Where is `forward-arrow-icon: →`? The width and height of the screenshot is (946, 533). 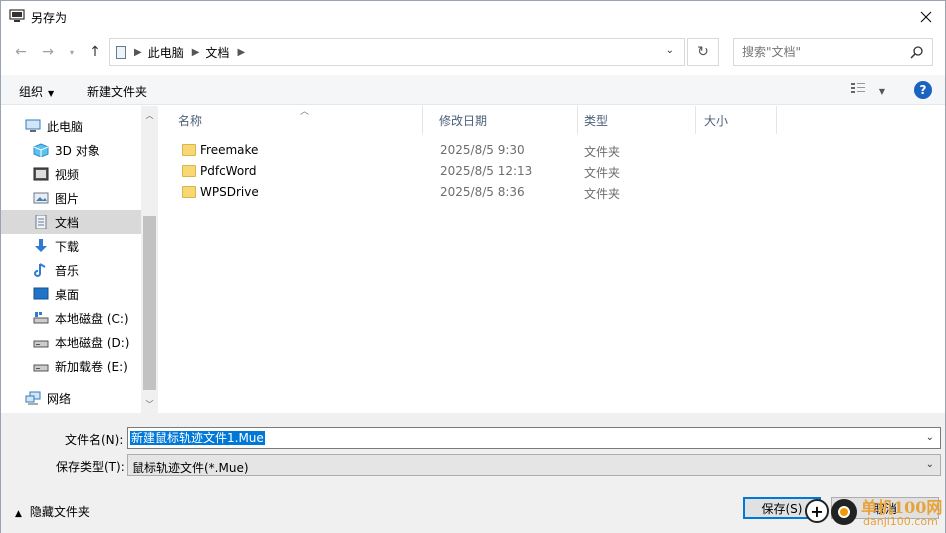 forward-arrow-icon: → is located at coordinates (48, 52).